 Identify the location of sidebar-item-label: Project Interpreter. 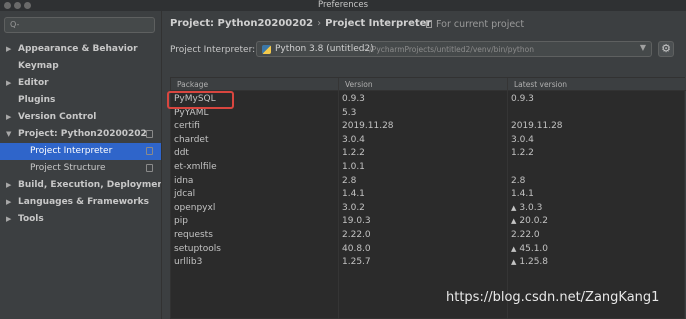
(71, 151).